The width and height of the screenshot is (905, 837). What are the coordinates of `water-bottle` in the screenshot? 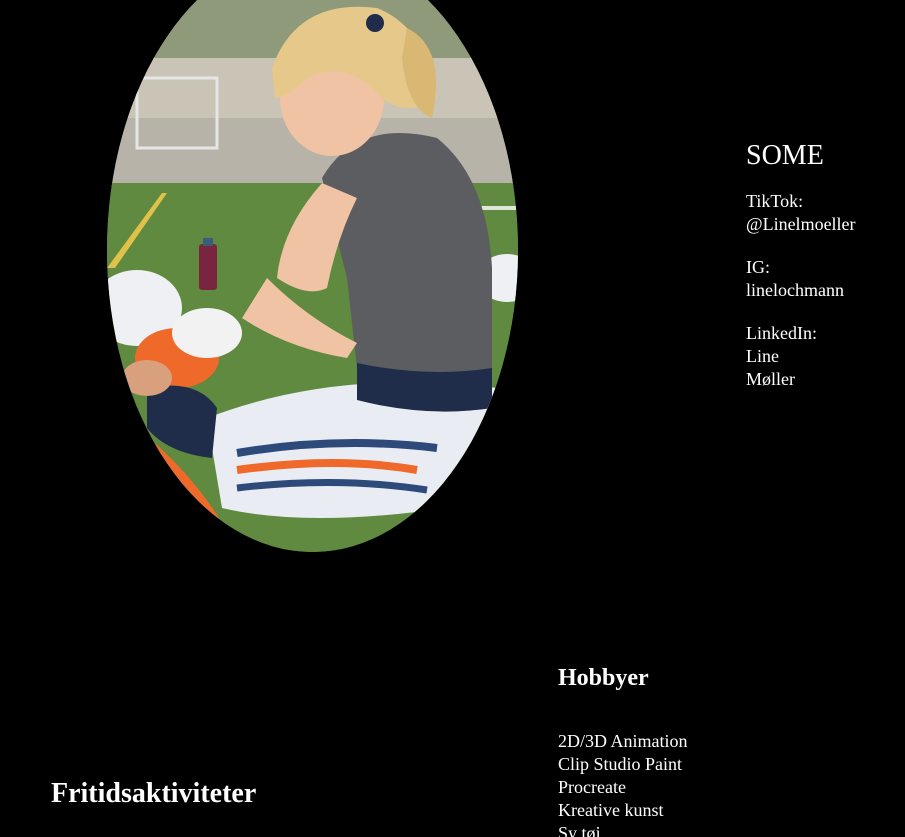 It's located at (208, 267).